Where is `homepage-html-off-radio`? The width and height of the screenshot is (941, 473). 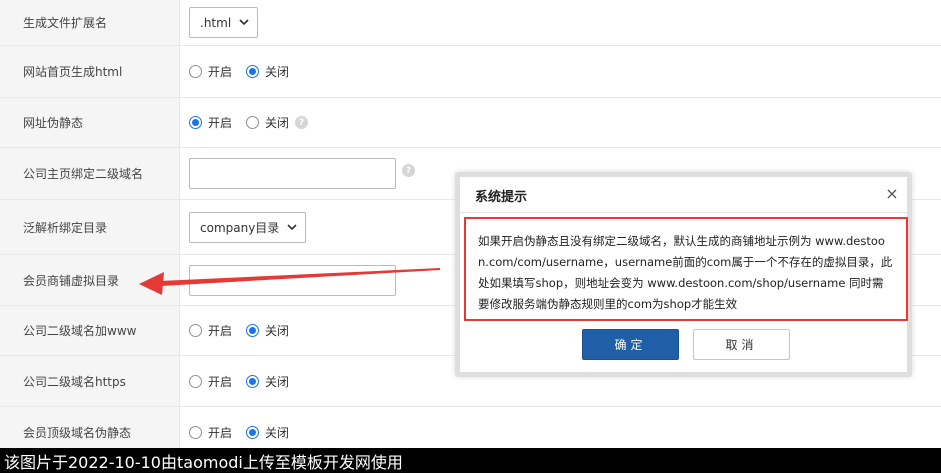
homepage-html-off-radio is located at coordinates (253, 71).